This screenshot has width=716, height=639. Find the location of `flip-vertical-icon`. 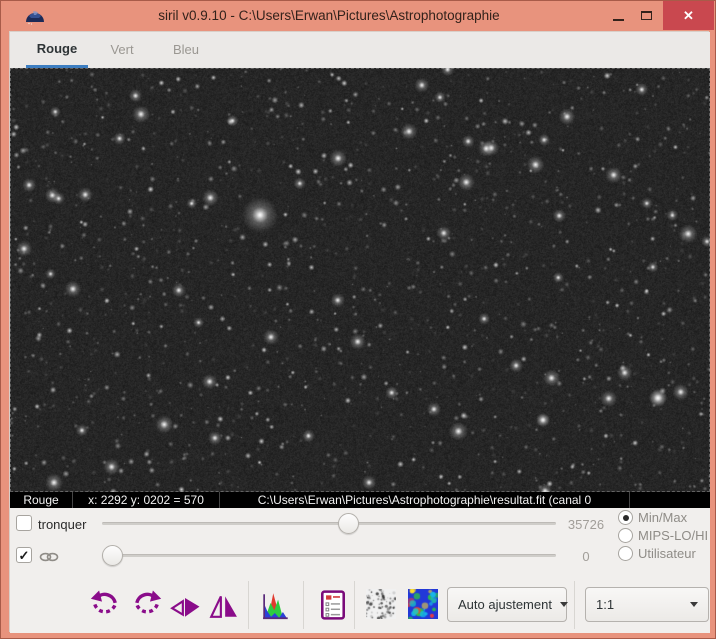

flip-vertical-icon is located at coordinates (223, 606).